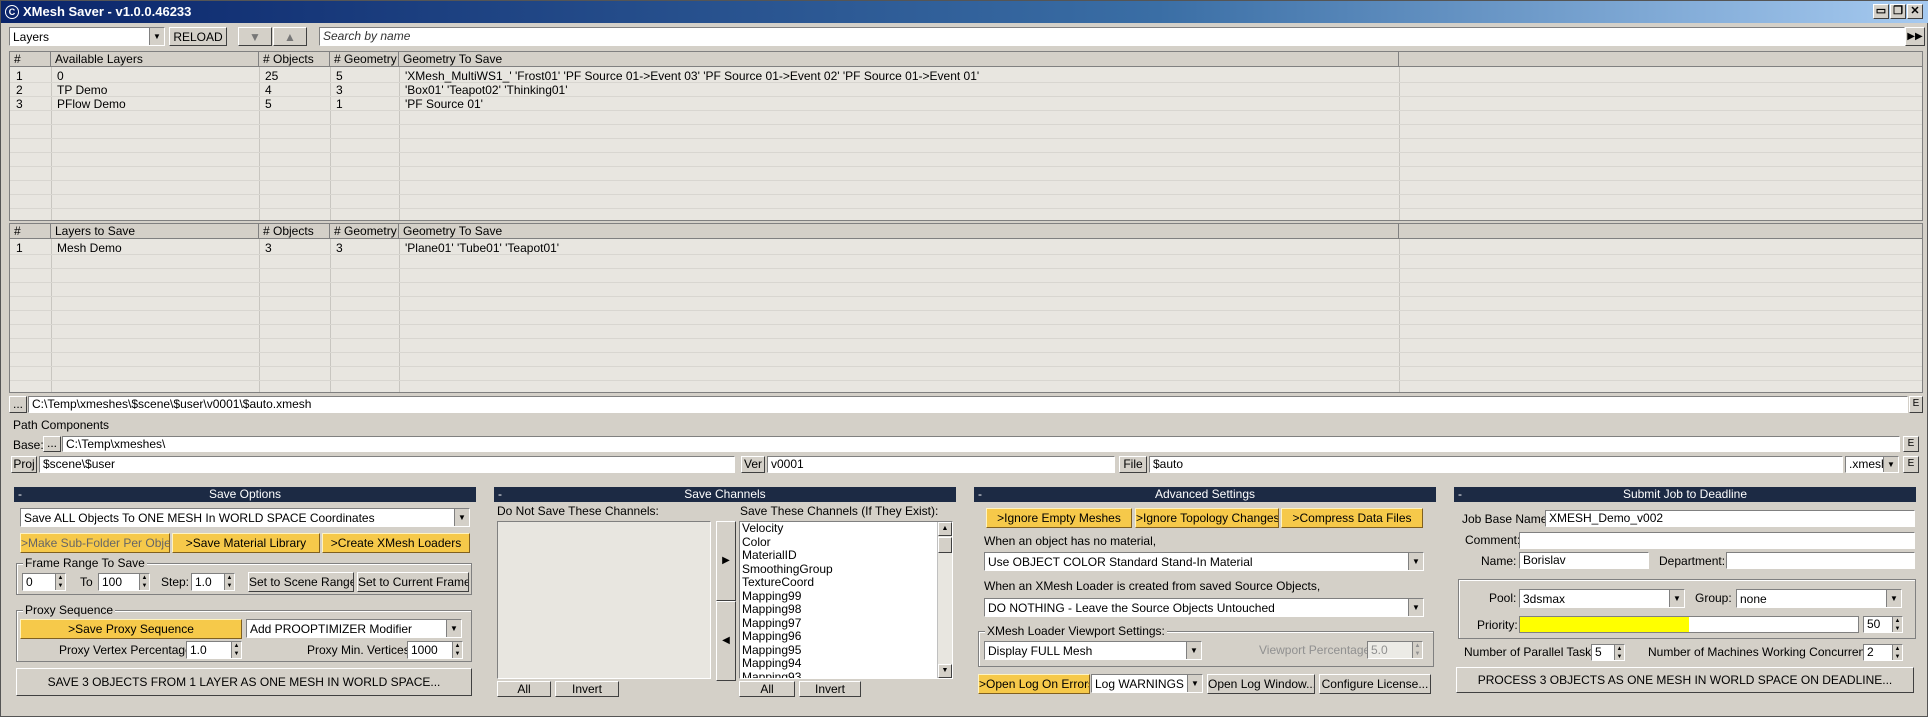 This screenshot has width=1928, height=717. What do you see at coordinates (198, 36) in the screenshot?
I see `reload-button: RELOAD` at bounding box center [198, 36].